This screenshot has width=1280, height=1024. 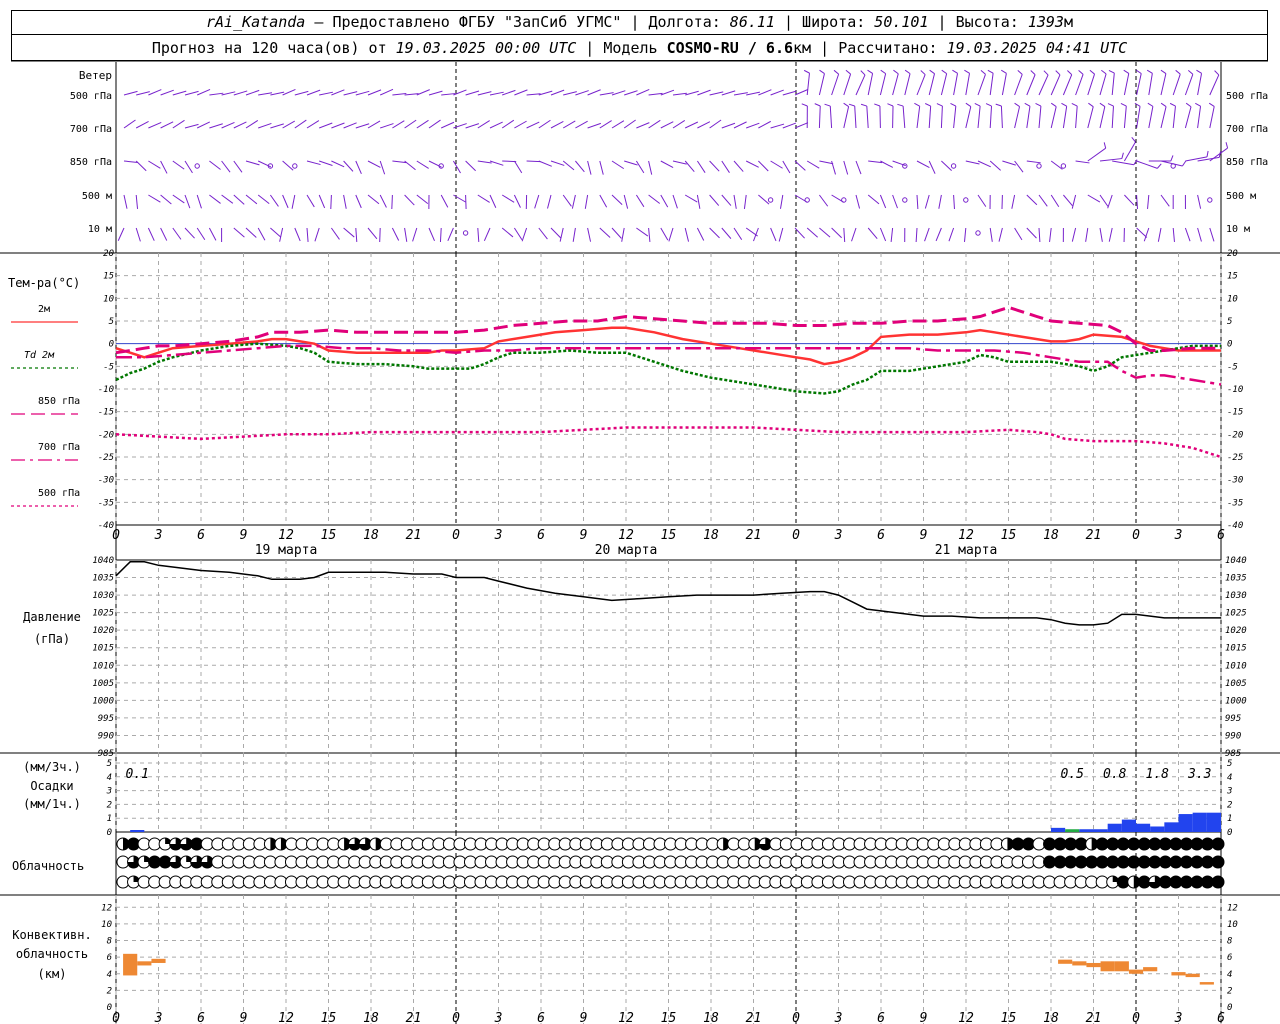 What do you see at coordinates (1218, 882) in the screenshot?
I see `cloud-cover-circle` at bounding box center [1218, 882].